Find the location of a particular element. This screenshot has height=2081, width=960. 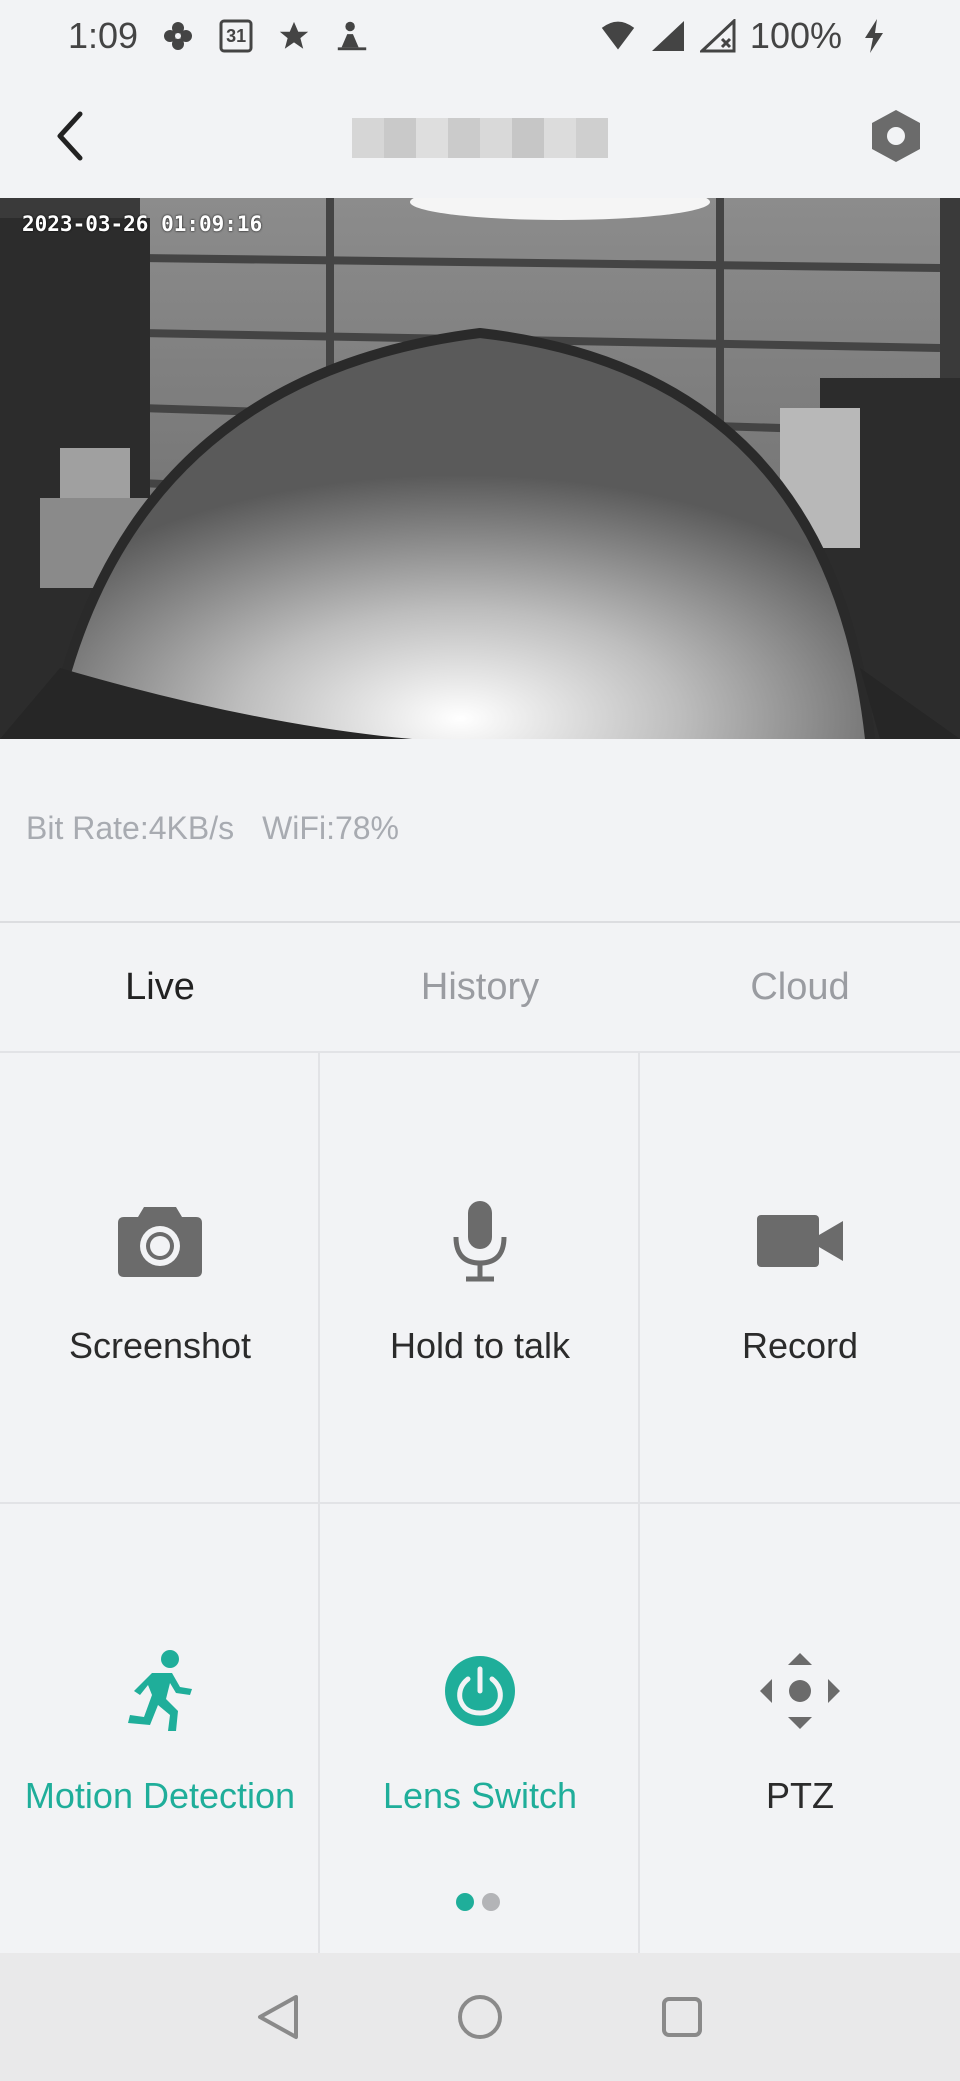

page-dot is located at coordinates (491, 1902).